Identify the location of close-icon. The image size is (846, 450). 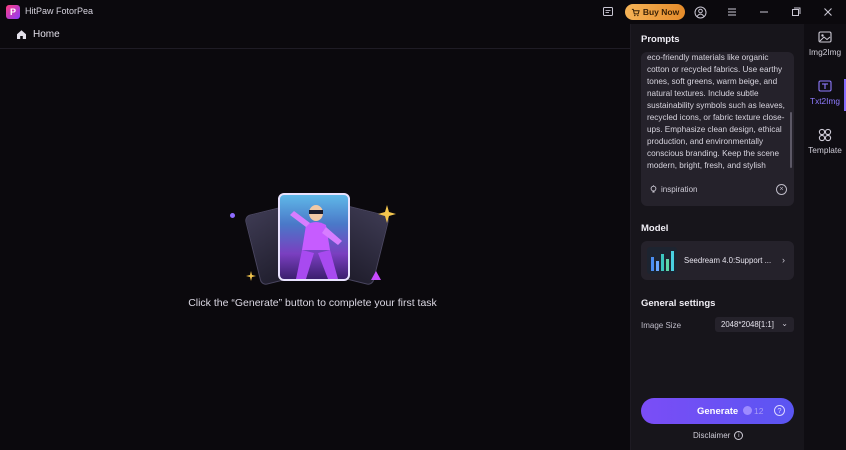
(828, 12).